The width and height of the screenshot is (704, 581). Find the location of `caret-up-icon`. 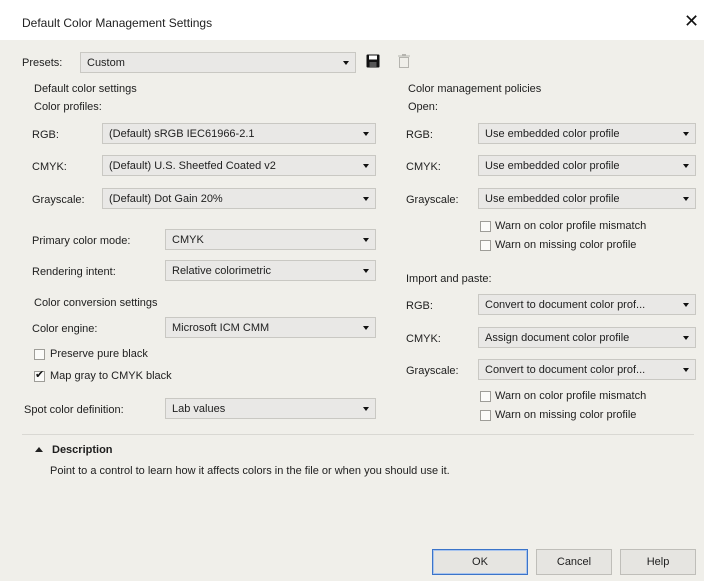

caret-up-icon is located at coordinates (39, 450).